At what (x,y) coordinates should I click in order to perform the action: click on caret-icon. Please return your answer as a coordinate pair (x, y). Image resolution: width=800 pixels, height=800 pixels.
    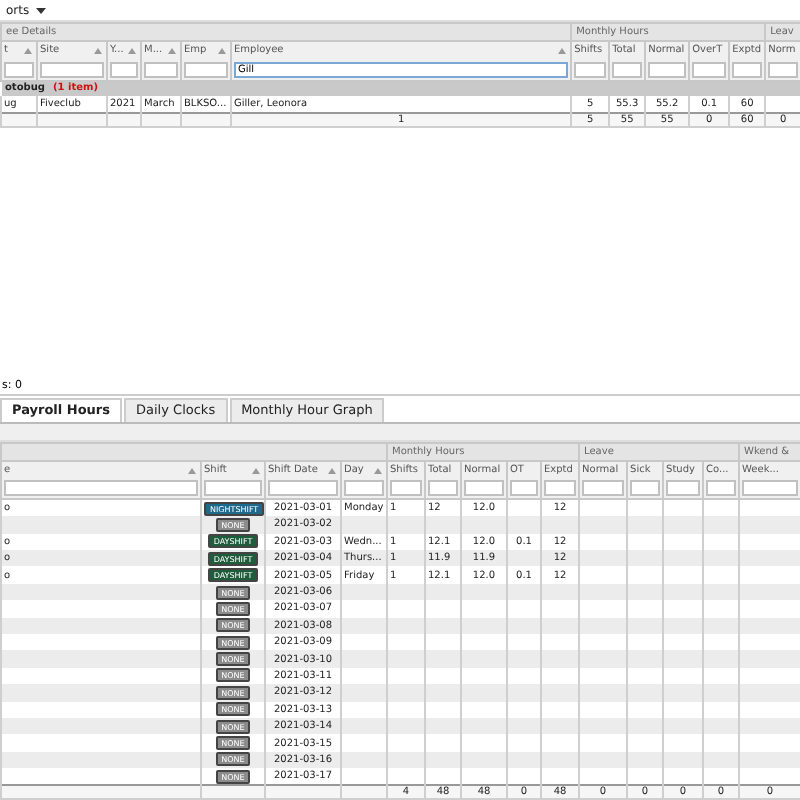
    Looking at the image, I should click on (40, 10).